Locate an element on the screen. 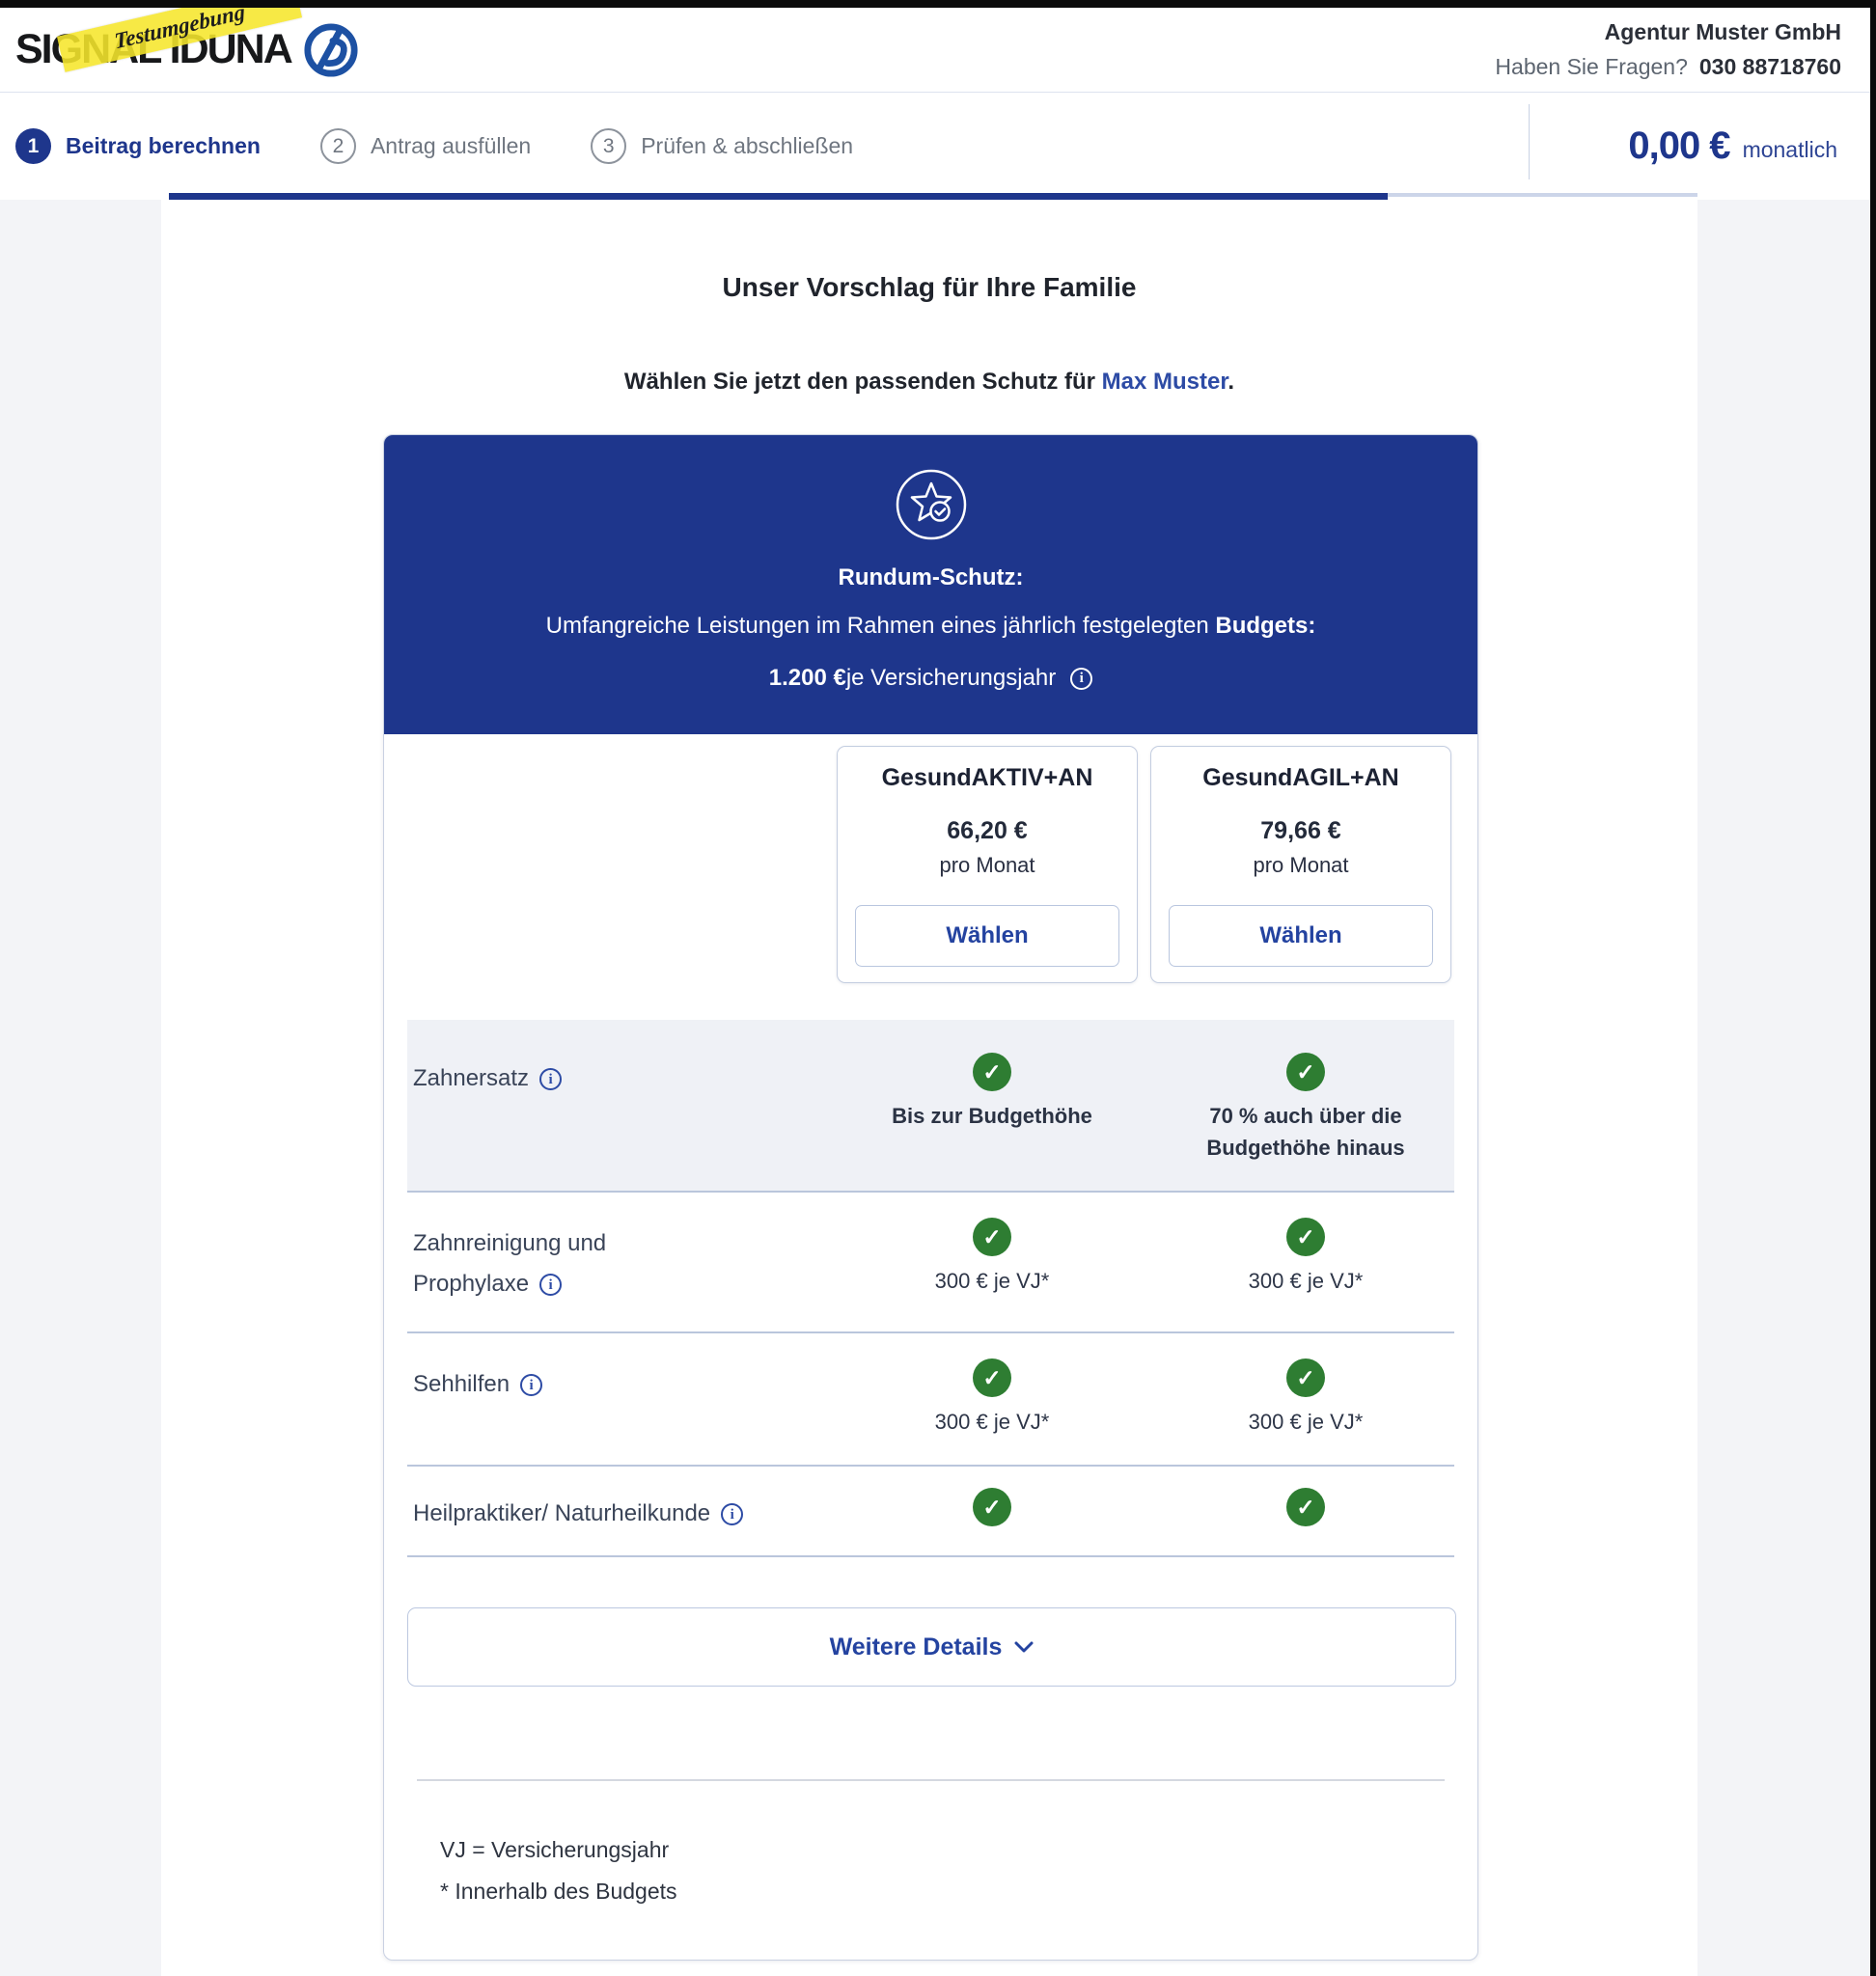  feature-label-text: Sehhilfen is located at coordinates (461, 1384).